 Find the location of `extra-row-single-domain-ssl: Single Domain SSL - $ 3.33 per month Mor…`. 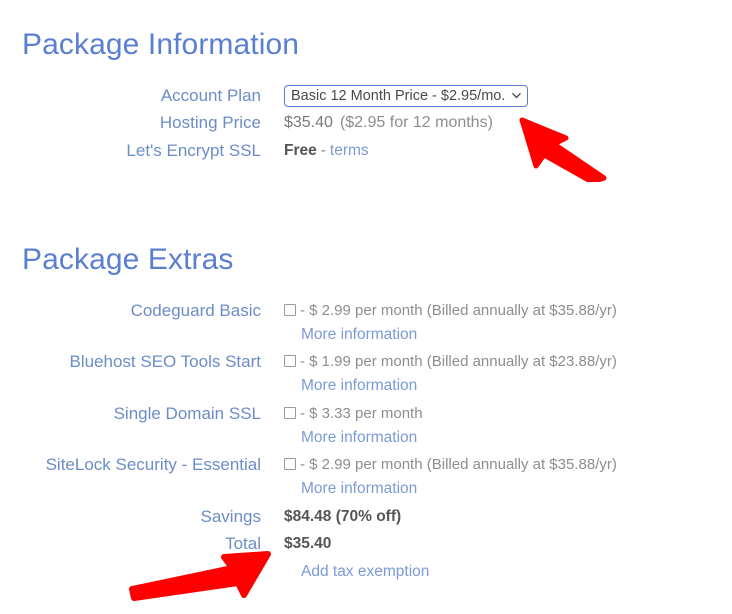

extra-row-single-domain-ssl: Single Domain SSL - $ 3.33 per month Mor… is located at coordinates (366, 425).